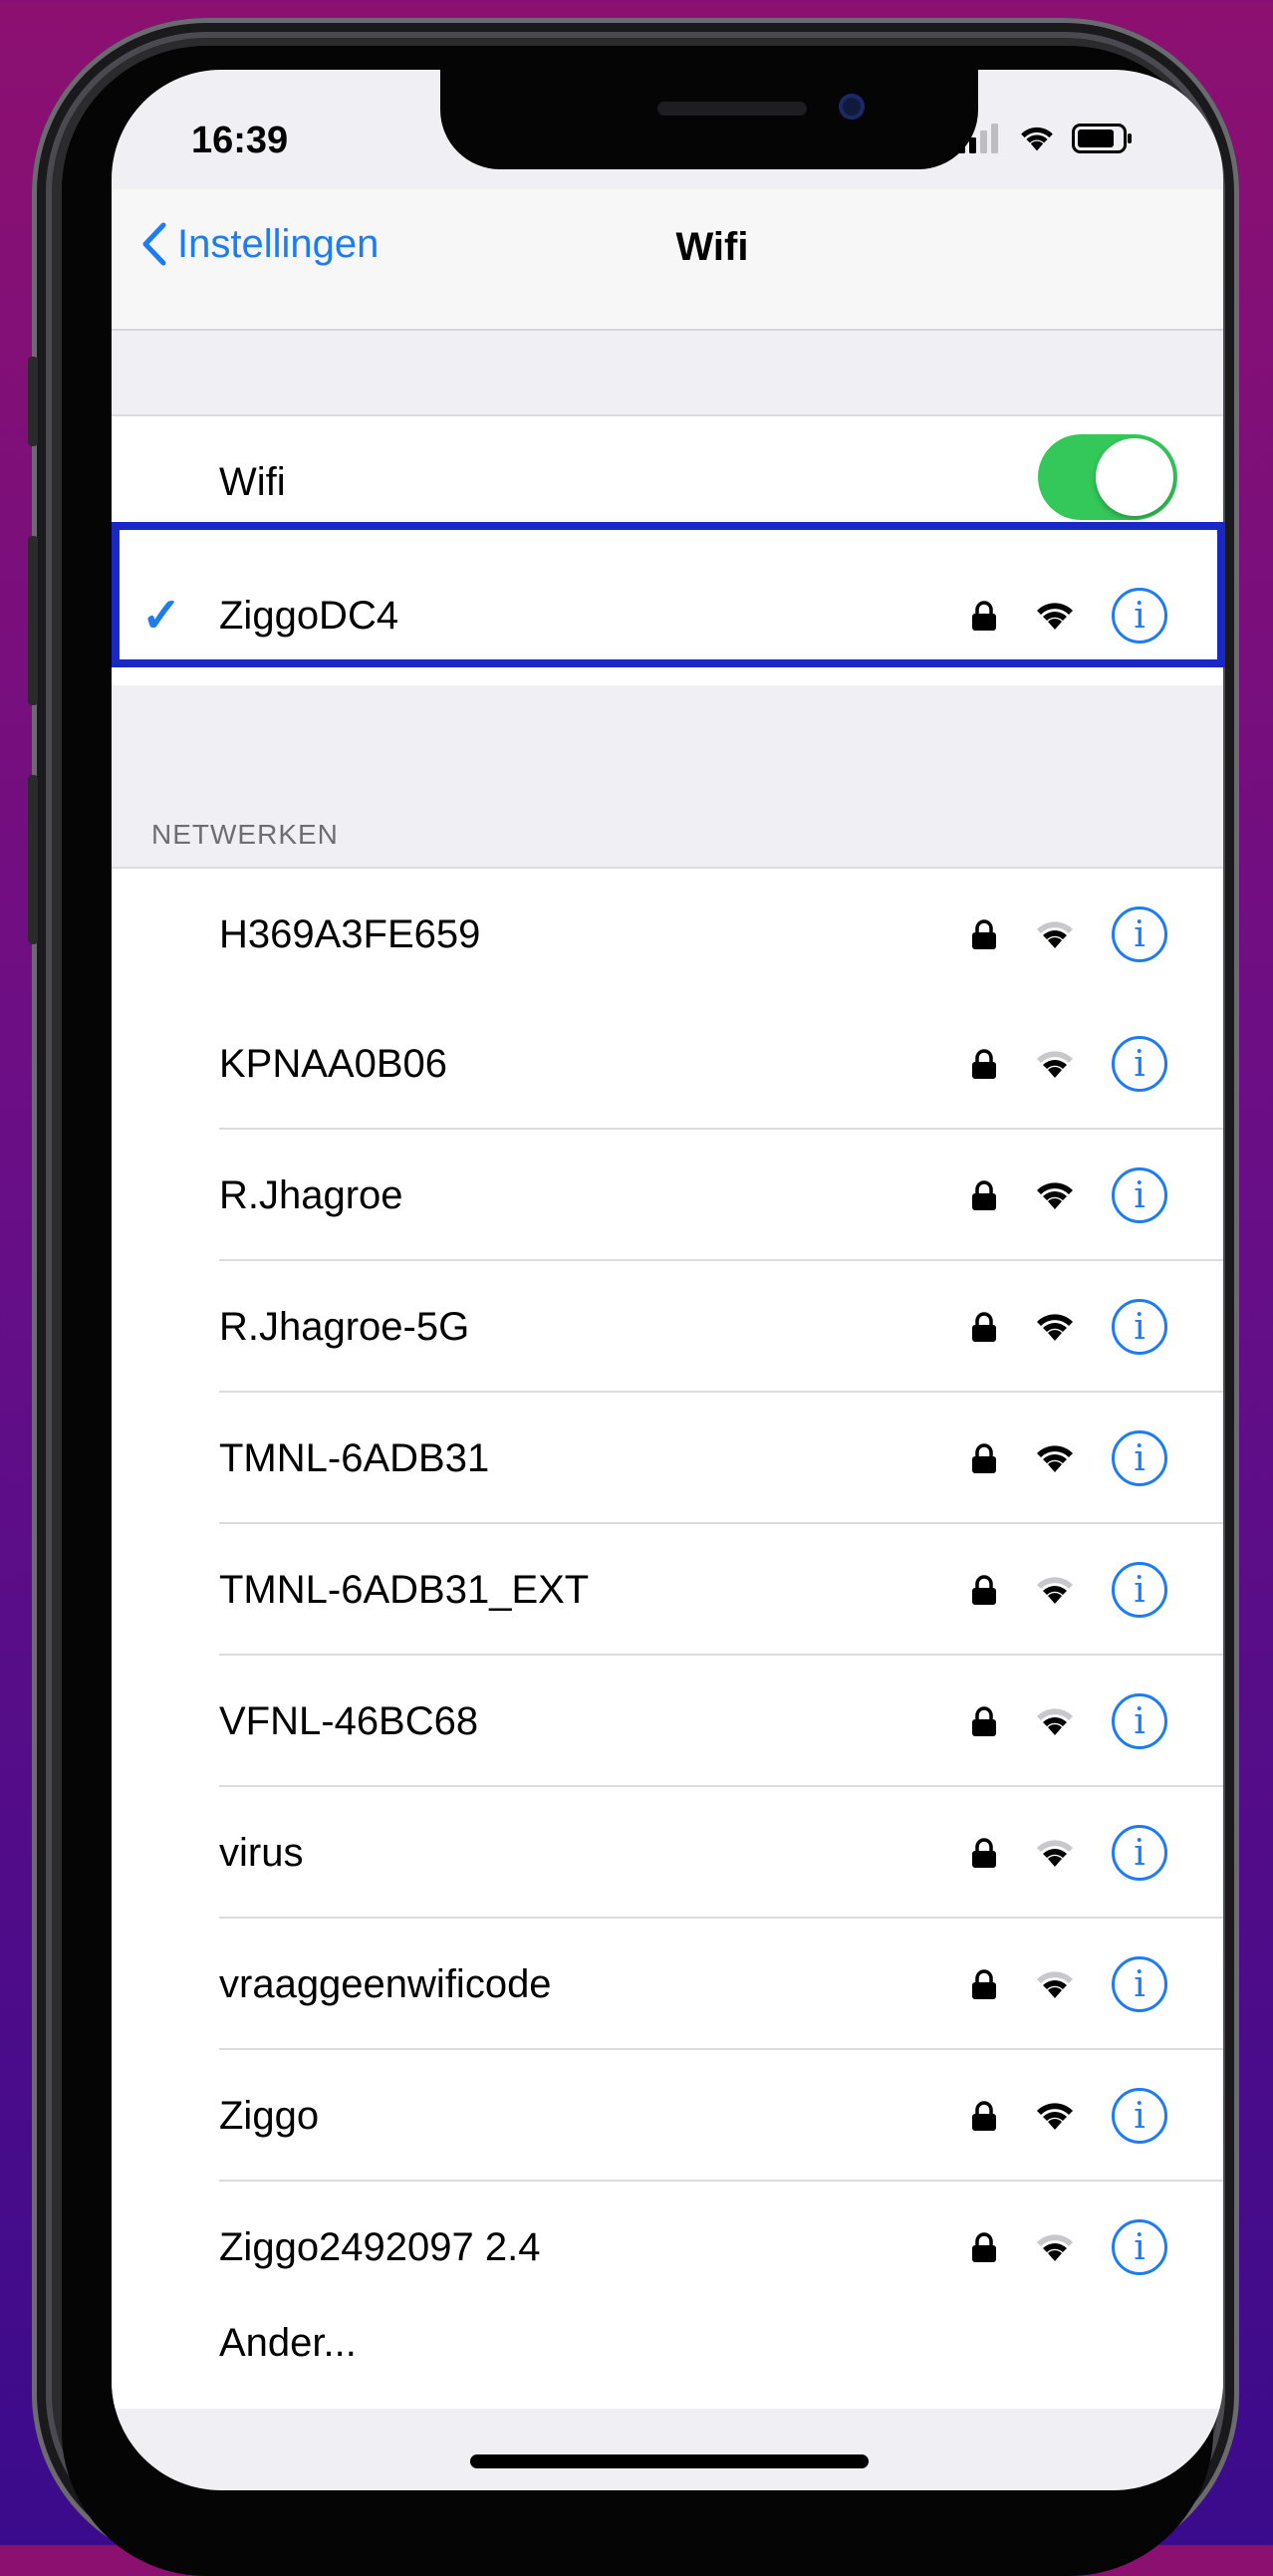 The image size is (1273, 2576). Describe the element at coordinates (33, 401) in the screenshot. I see `mute-switch` at that location.